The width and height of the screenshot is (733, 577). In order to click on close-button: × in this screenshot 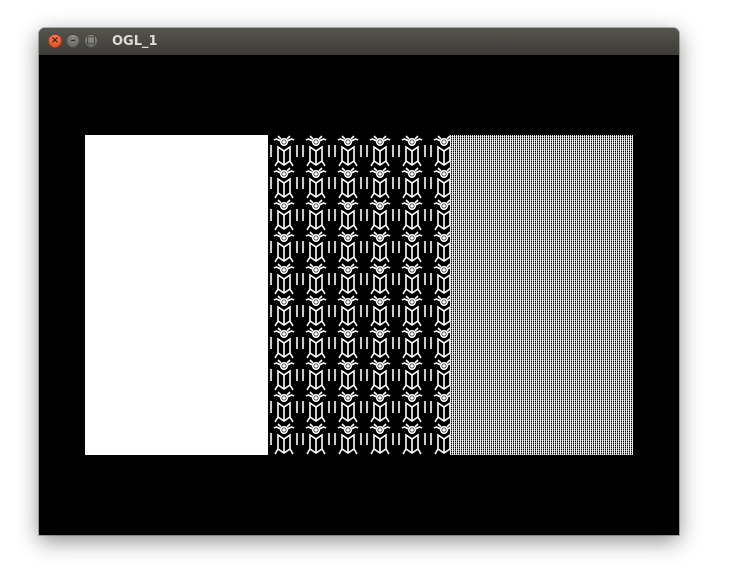, I will do `click(55, 41)`.